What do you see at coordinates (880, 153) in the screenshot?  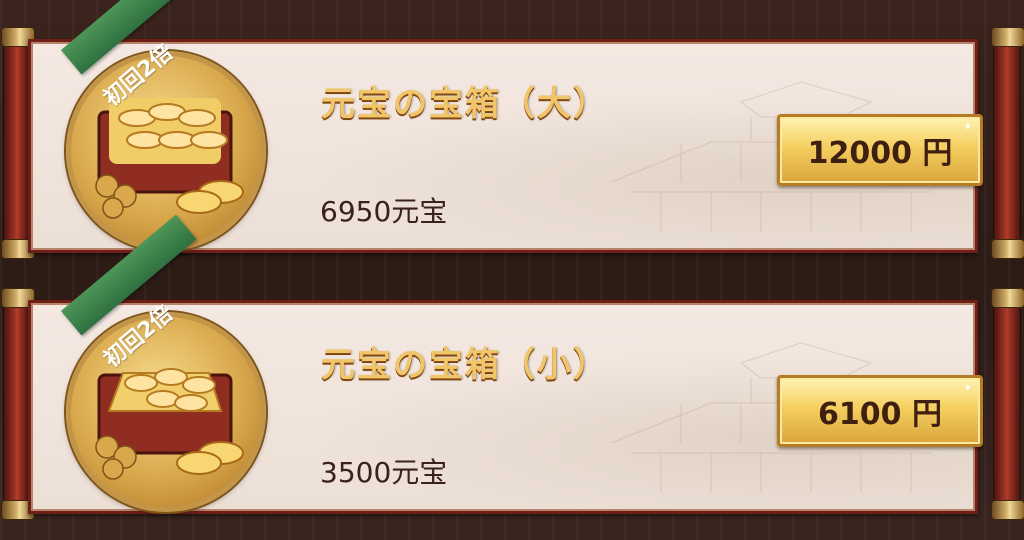 I see `price-label: 12000 円` at bounding box center [880, 153].